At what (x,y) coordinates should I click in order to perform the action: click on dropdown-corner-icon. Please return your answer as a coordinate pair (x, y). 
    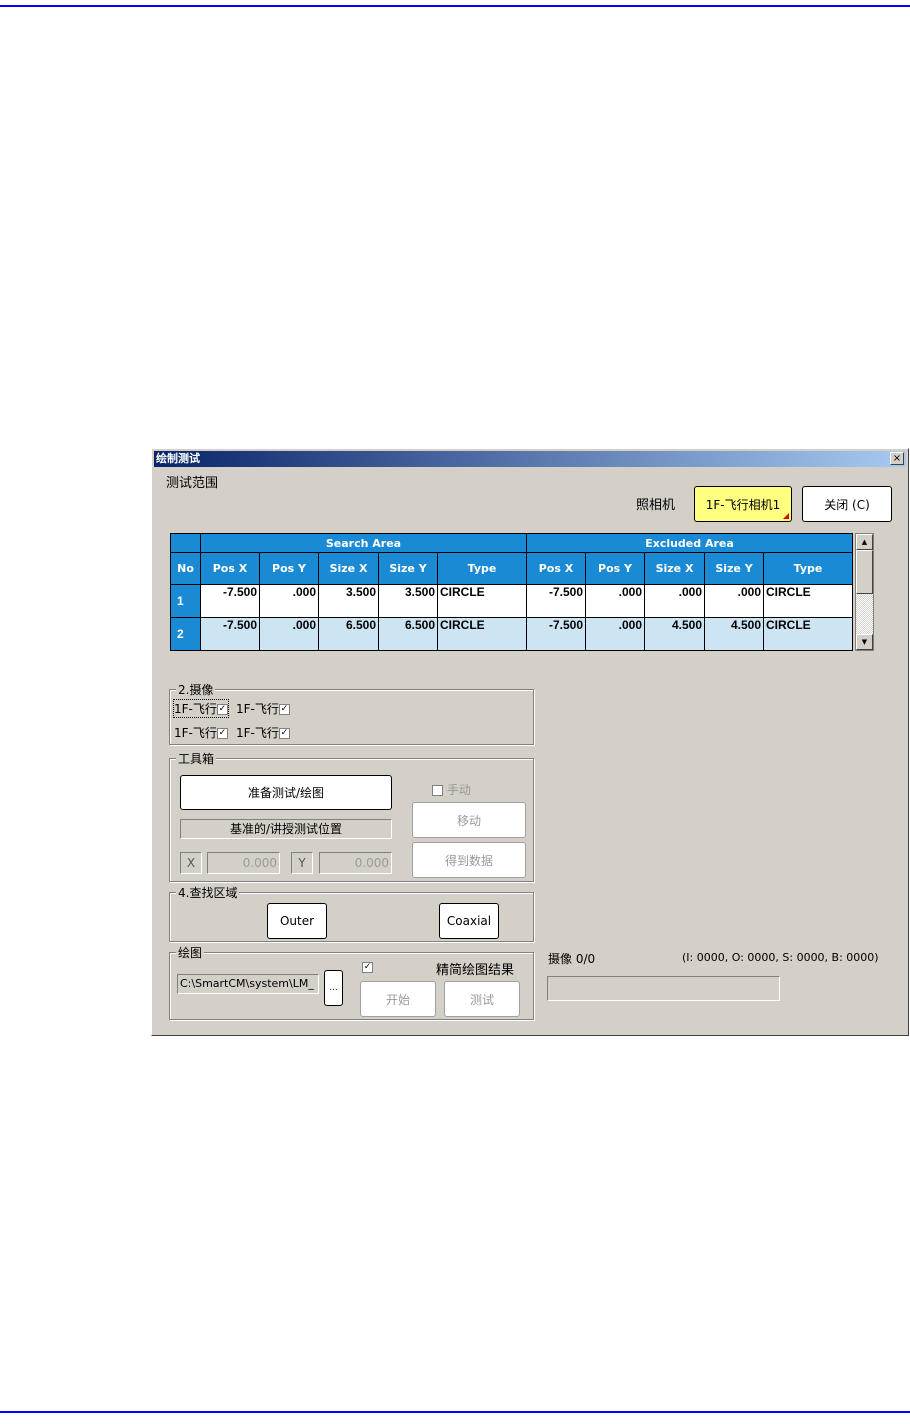
    Looking at the image, I should click on (786, 516).